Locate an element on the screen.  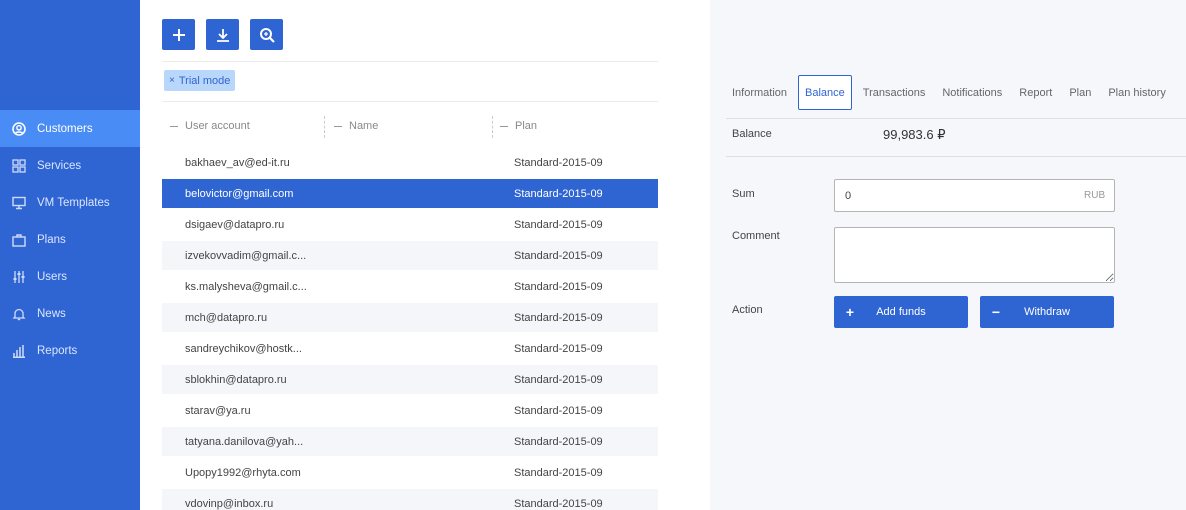
column-header-user-account: User account is located at coordinates (210, 126).